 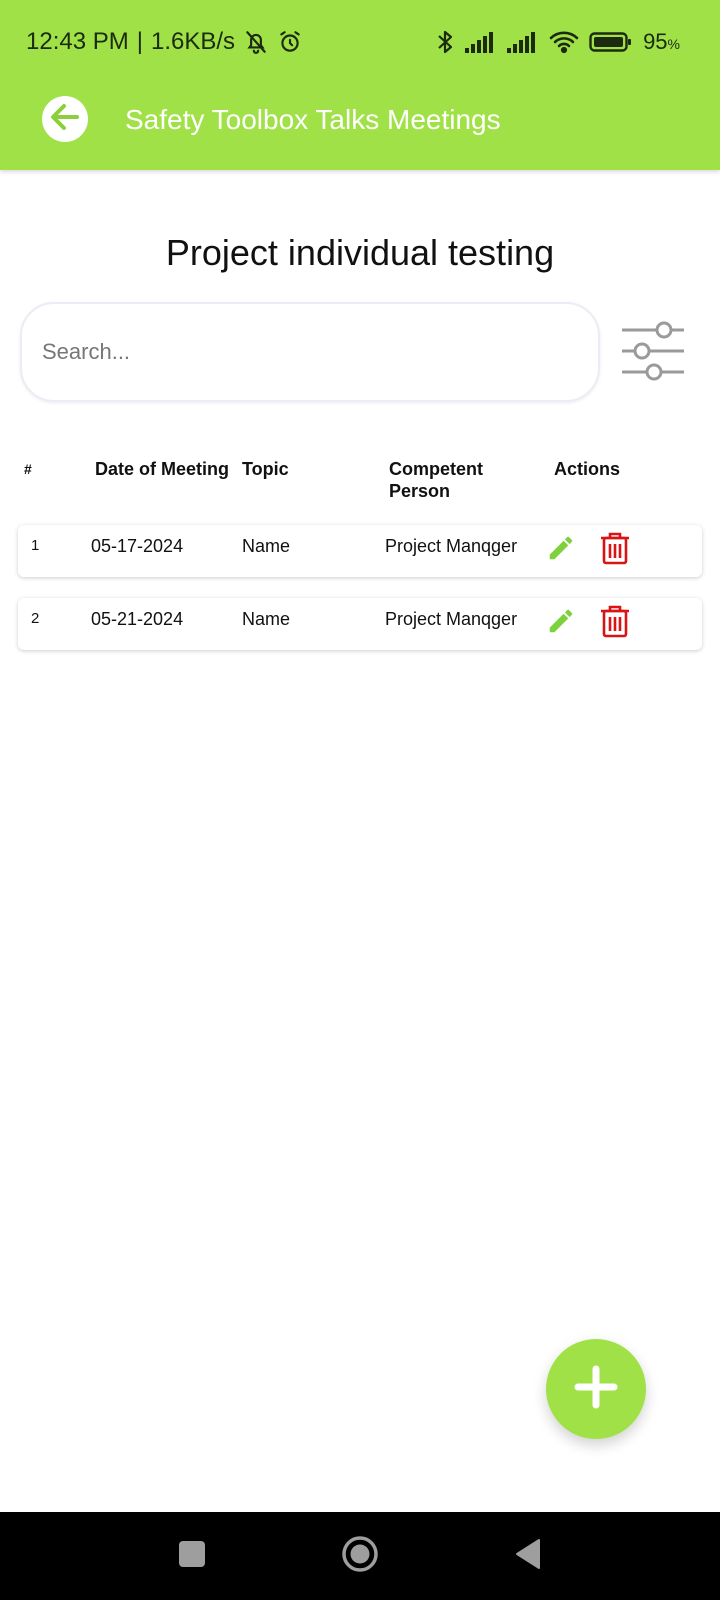 I want to click on filter-button, so click(x=653, y=353).